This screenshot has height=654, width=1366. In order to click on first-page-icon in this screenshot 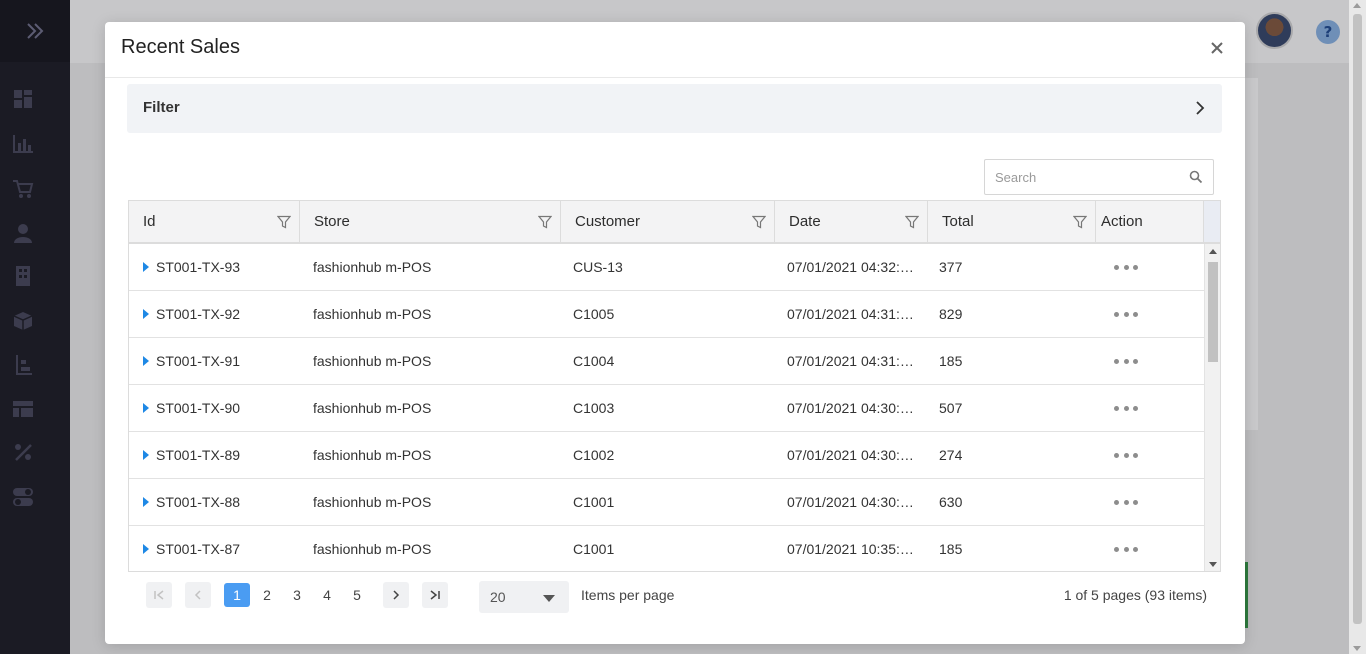, I will do `click(159, 595)`.